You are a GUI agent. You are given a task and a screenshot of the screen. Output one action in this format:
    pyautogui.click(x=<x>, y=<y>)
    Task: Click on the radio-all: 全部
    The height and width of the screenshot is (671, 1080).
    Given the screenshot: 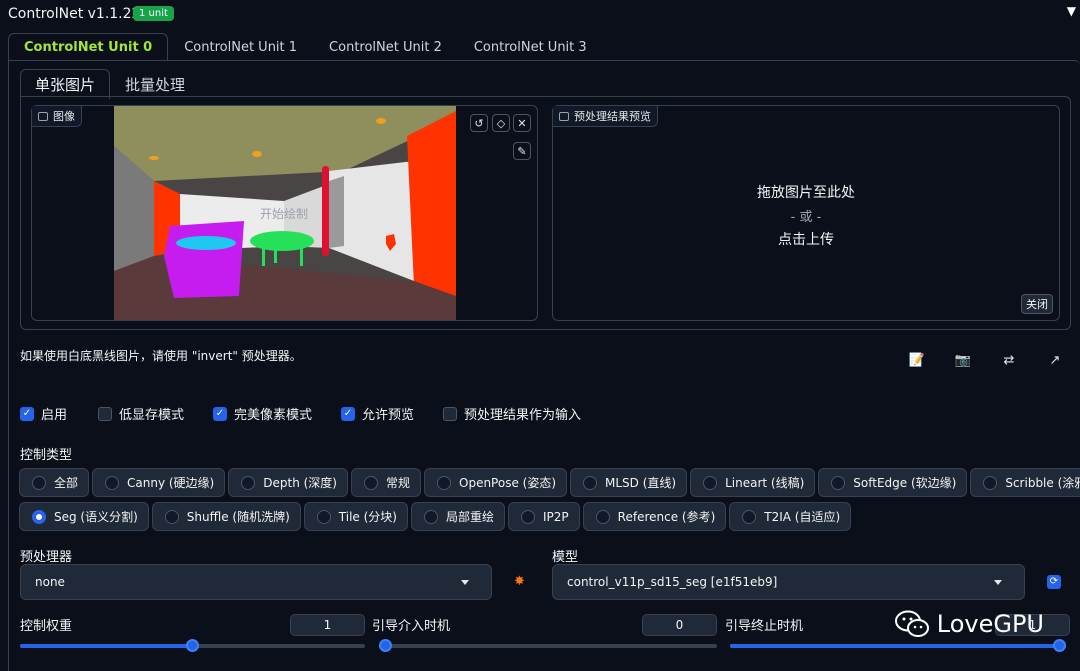 What is the action you would take?
    pyautogui.click(x=54, y=482)
    